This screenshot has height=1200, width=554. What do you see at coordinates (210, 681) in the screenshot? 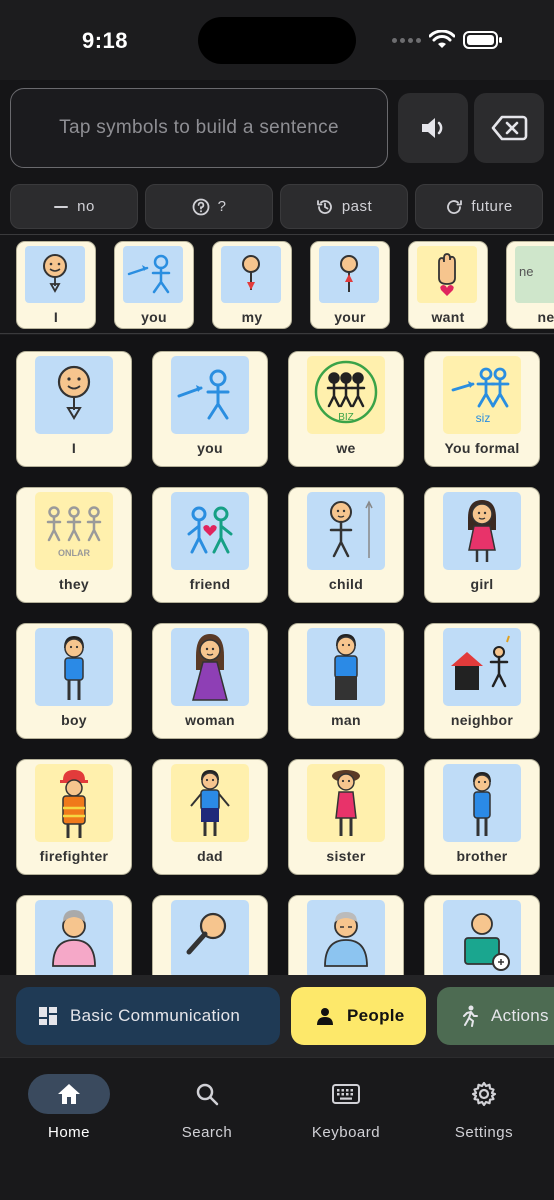
I see `symbol-tile-woman: woman` at bounding box center [210, 681].